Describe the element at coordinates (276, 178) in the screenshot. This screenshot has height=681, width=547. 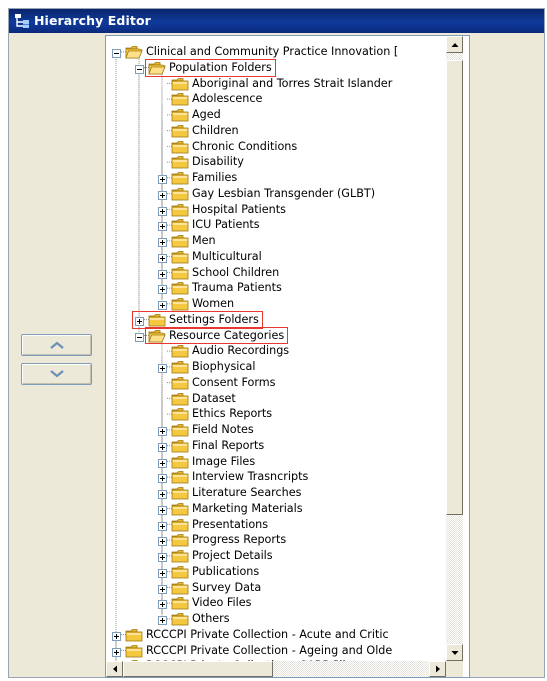
I see `tree-node: Families` at that location.